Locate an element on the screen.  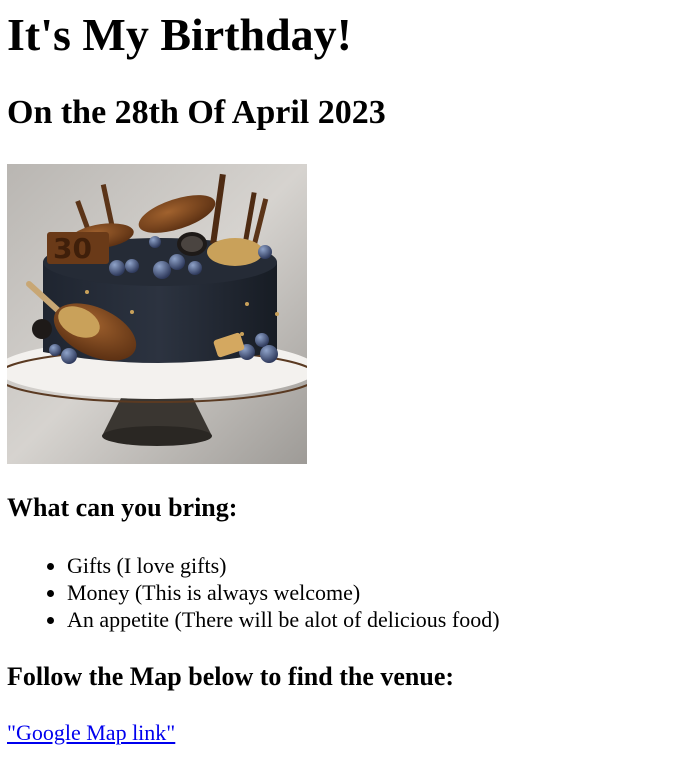
bring-section-title: What can you bring: is located at coordinates (122, 507).